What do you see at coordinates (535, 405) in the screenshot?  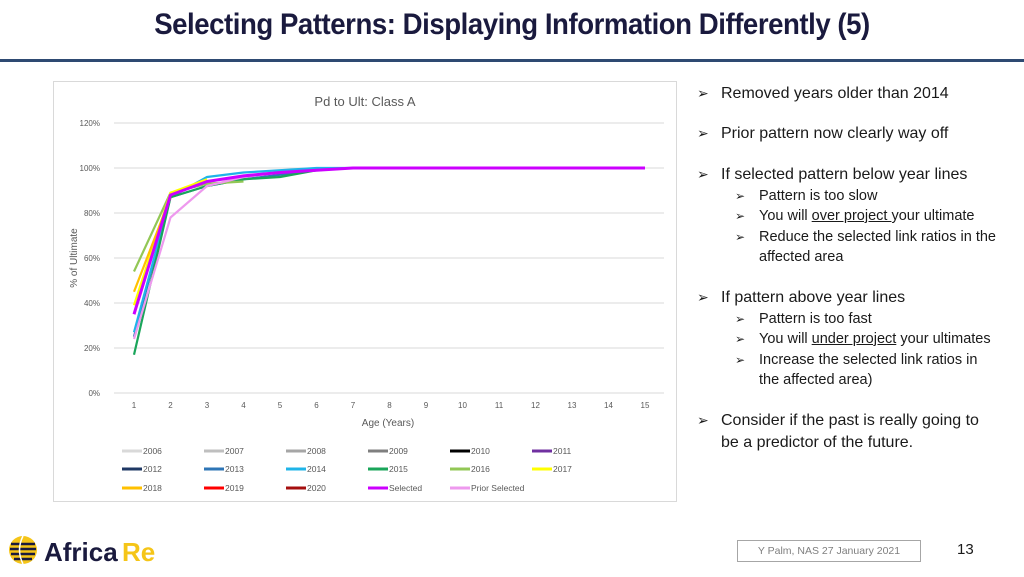 I see `x-tick-label: 12` at bounding box center [535, 405].